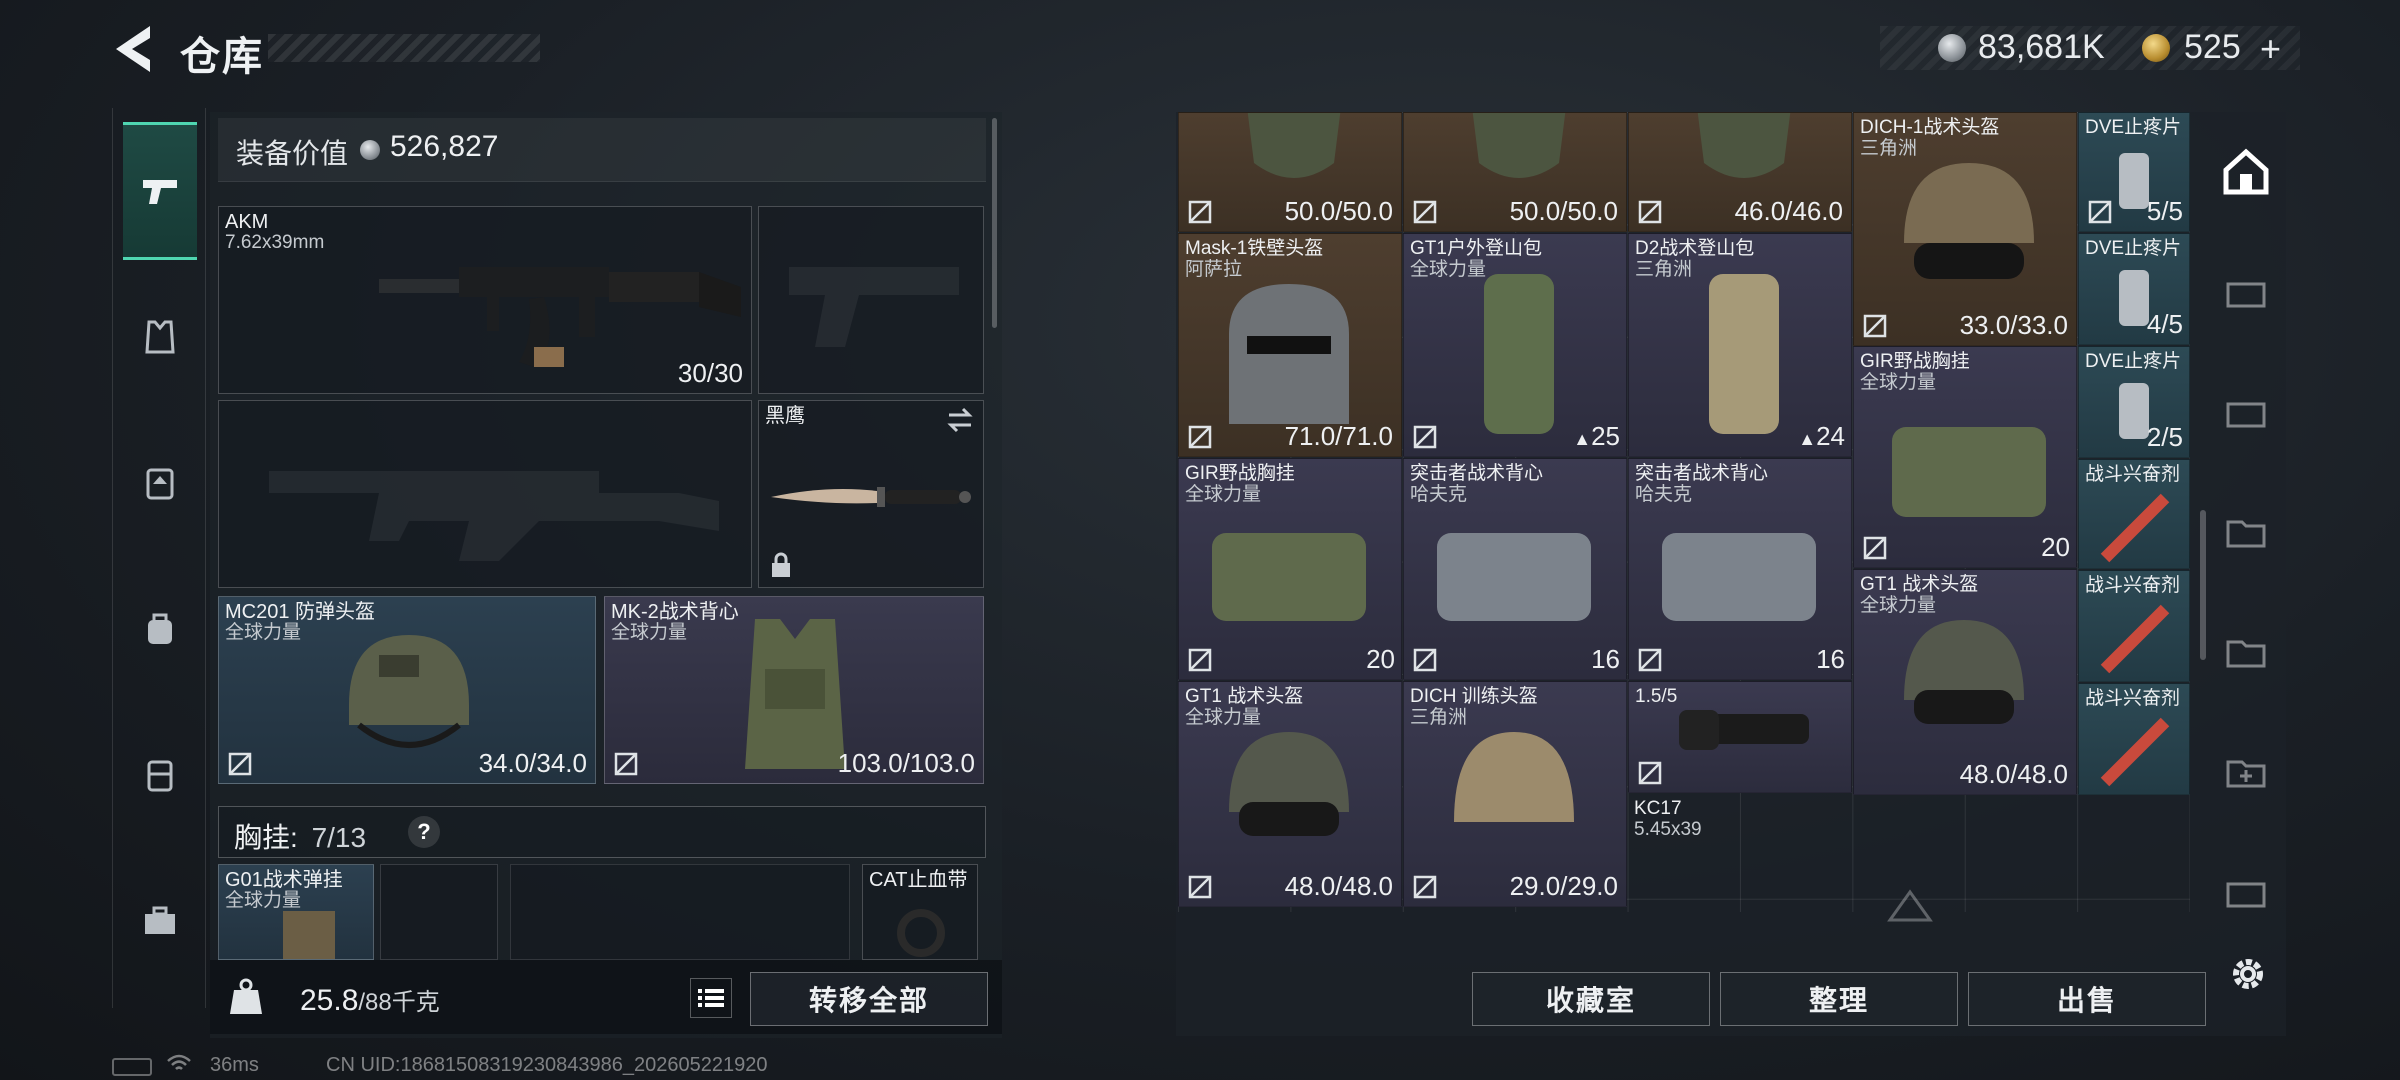 This screenshot has width=2400, height=1080. I want to click on stash-item: DICH-1战术头盔 三角洲 33.0/33.0, so click(1965, 229).